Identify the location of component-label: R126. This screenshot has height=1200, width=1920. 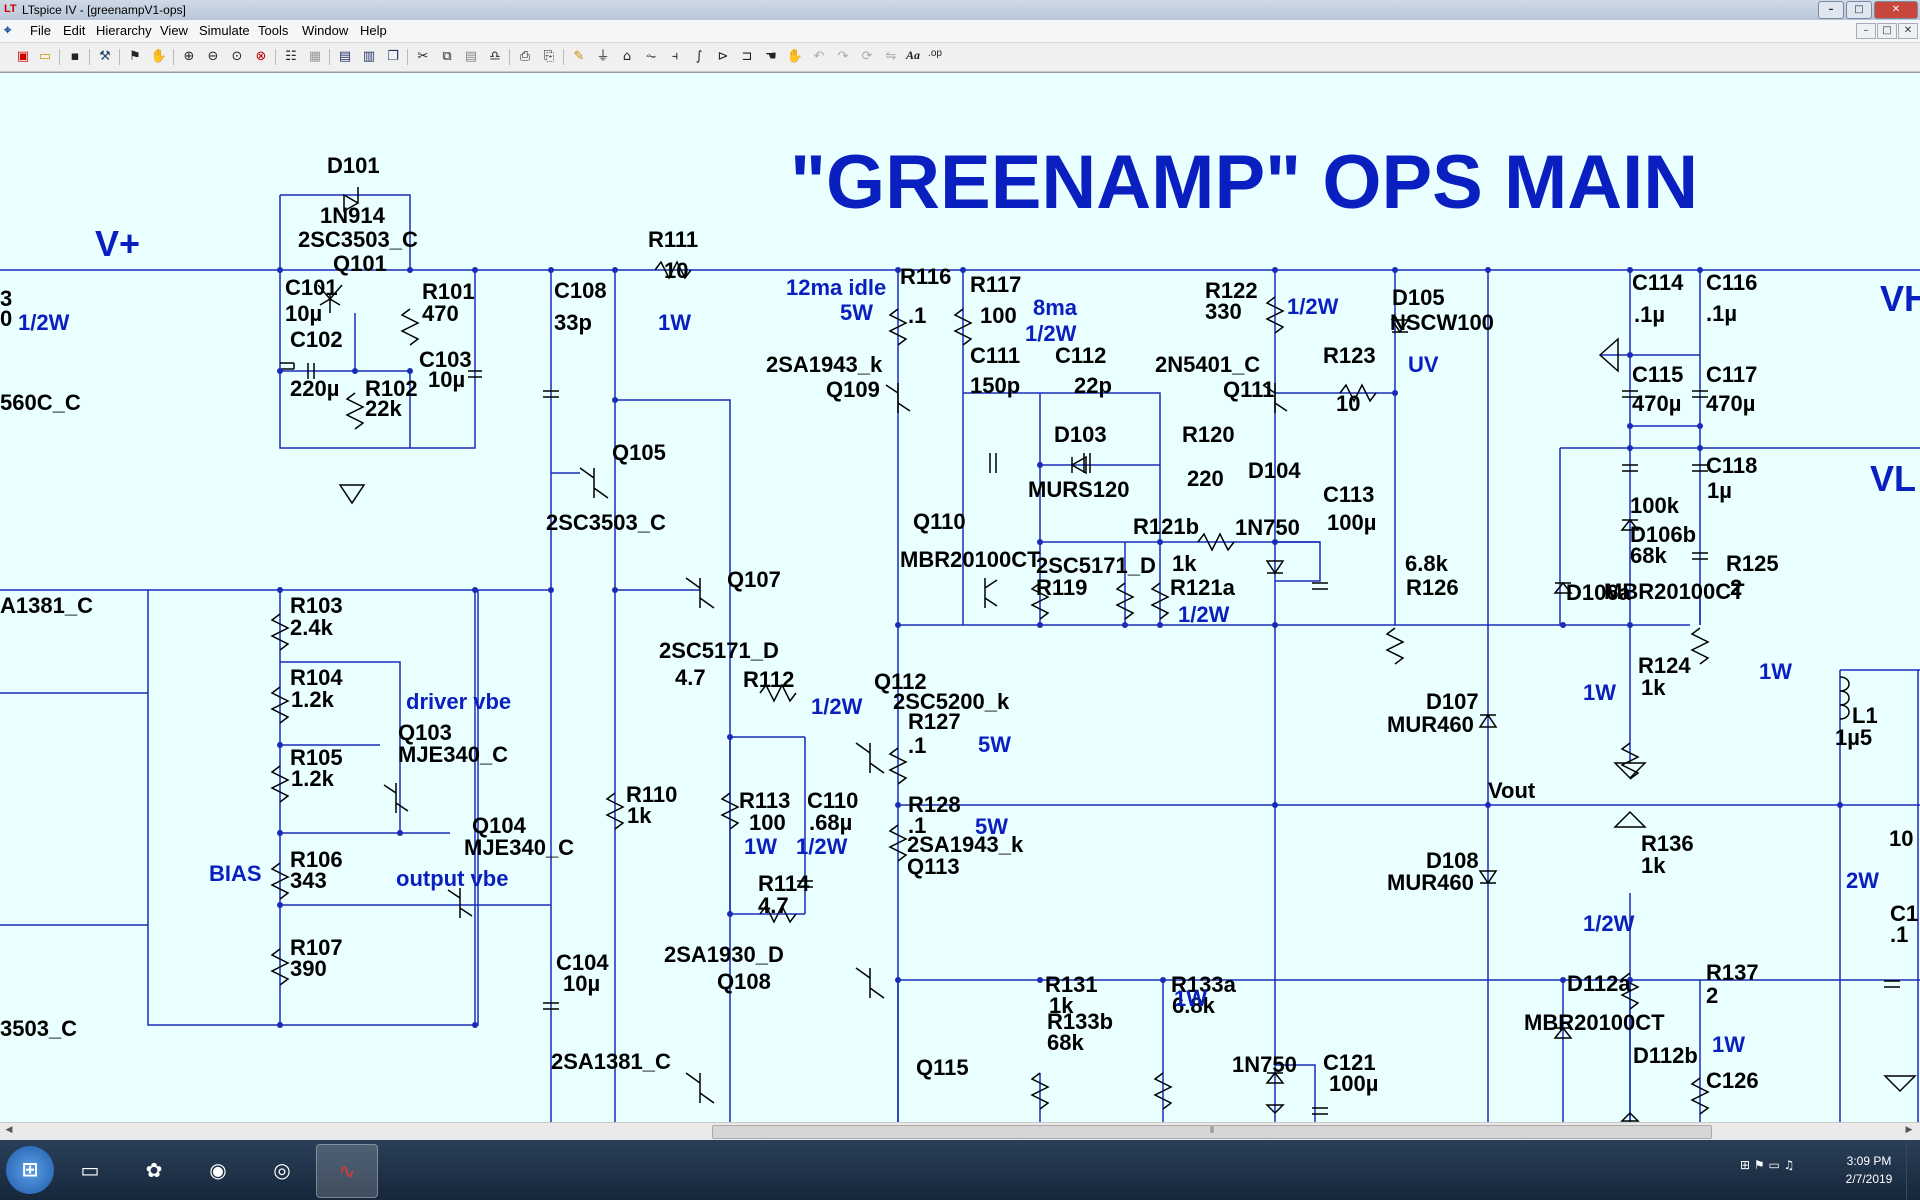
(1432, 587).